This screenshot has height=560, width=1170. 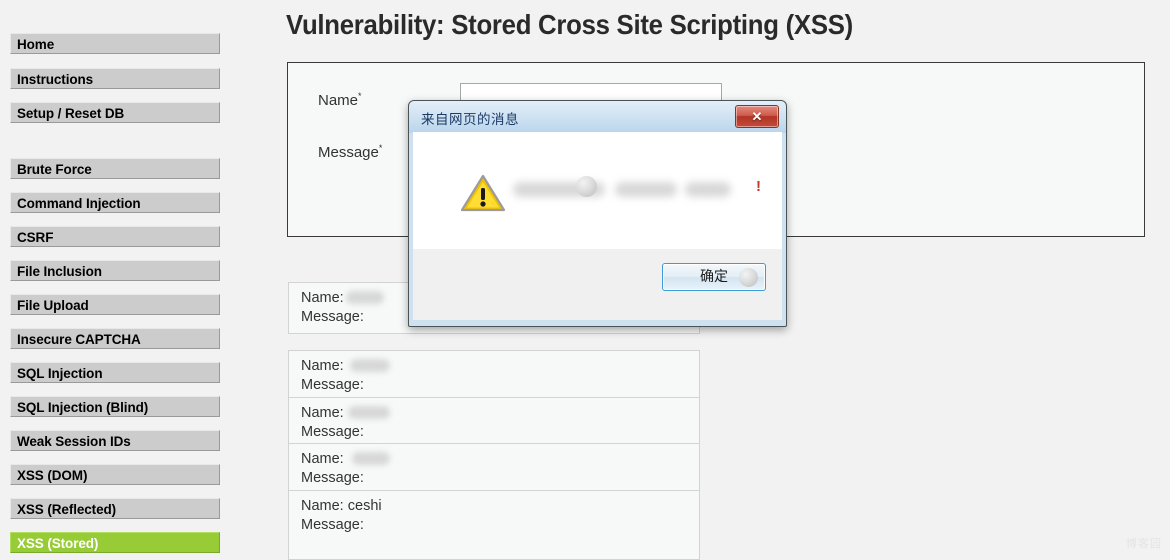 I want to click on guestbook-entry-name-line: Name: ceshi, so click(x=341, y=506).